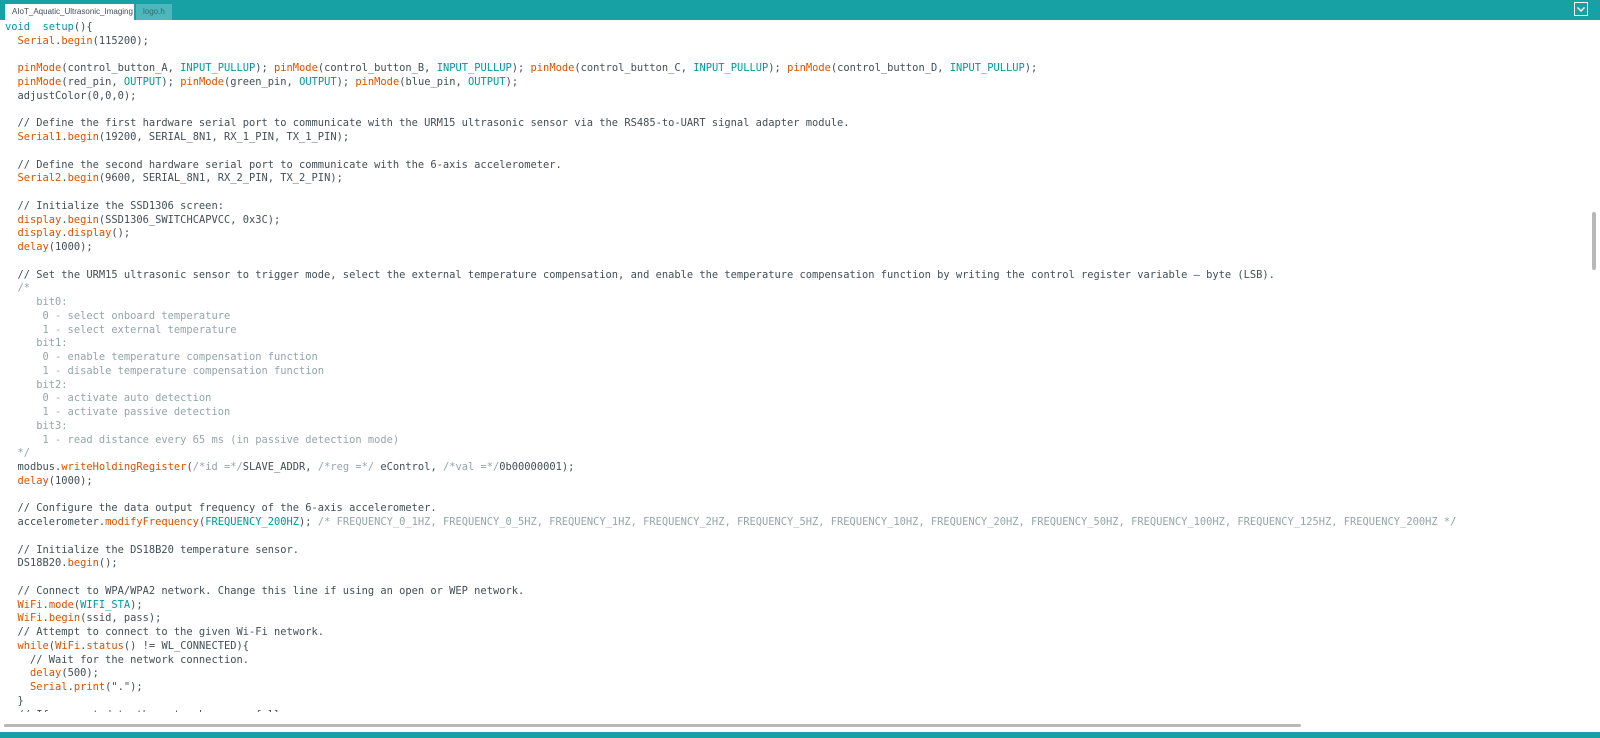  I want to click on code-token: (control_button_B,, so click(377, 68).